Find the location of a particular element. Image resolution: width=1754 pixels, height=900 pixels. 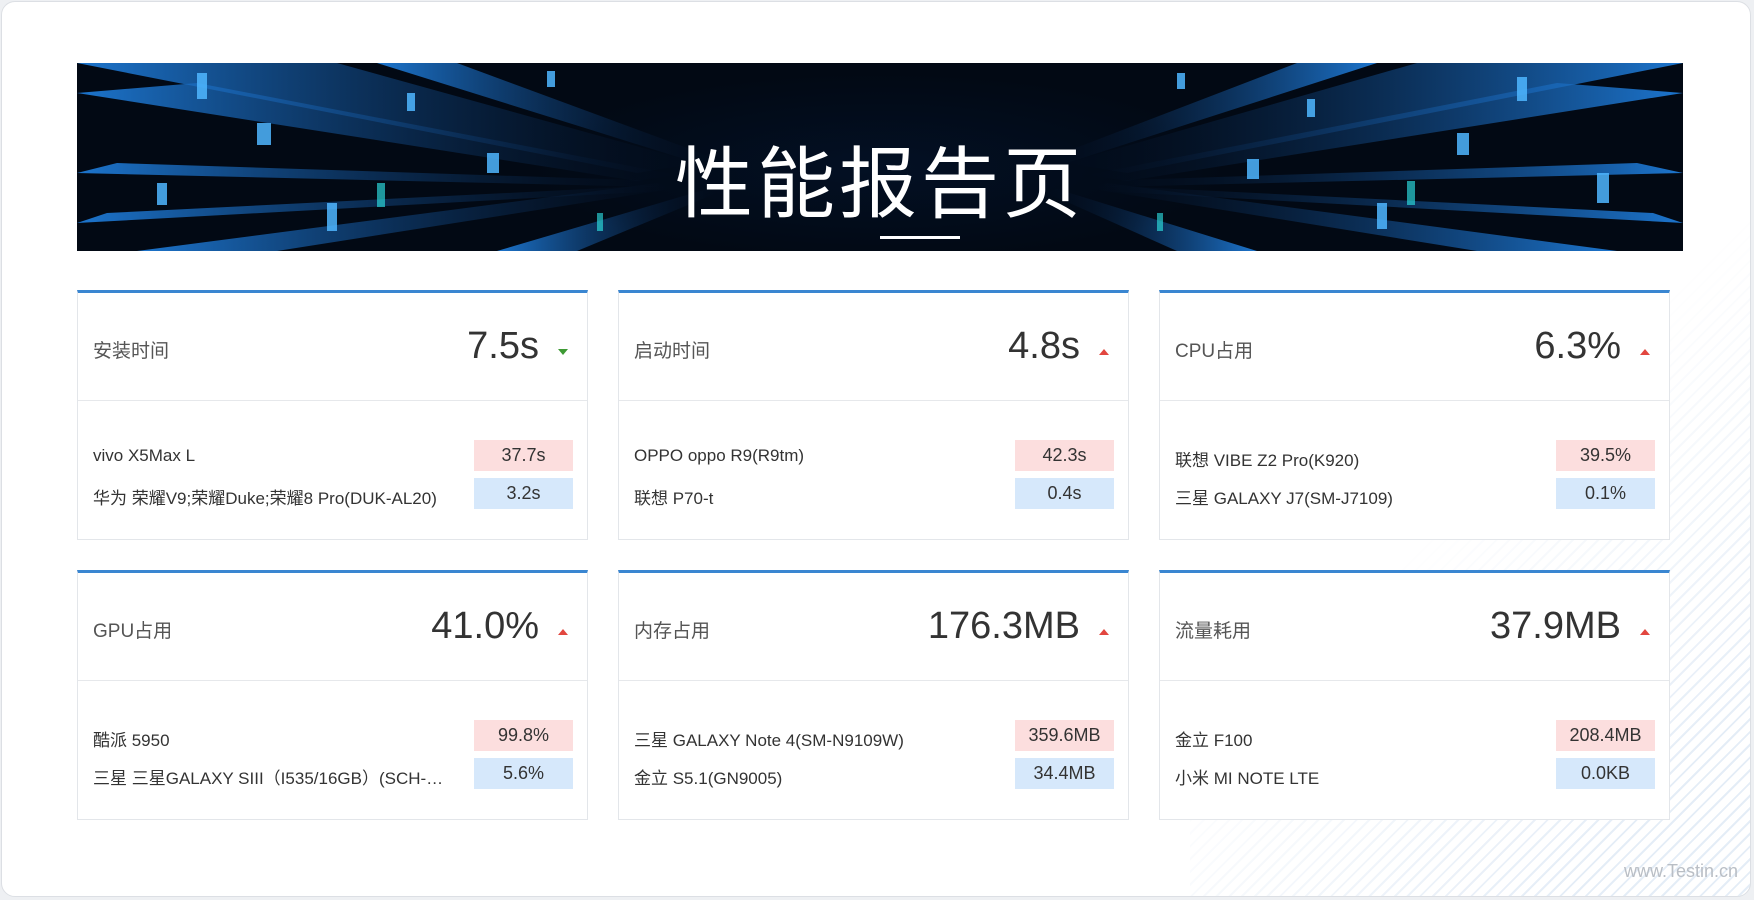

device-name: 三星 GALAXY J7(SM-J7109) is located at coordinates (1284, 498).